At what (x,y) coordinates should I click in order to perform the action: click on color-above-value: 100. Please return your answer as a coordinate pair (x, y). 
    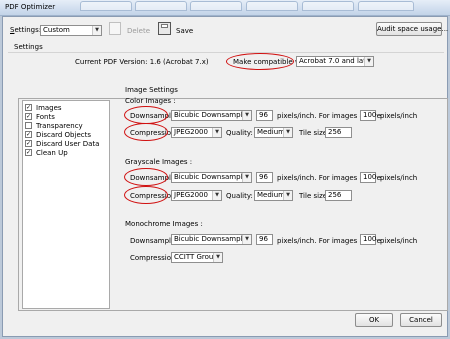
    Looking at the image, I should click on (370, 115).